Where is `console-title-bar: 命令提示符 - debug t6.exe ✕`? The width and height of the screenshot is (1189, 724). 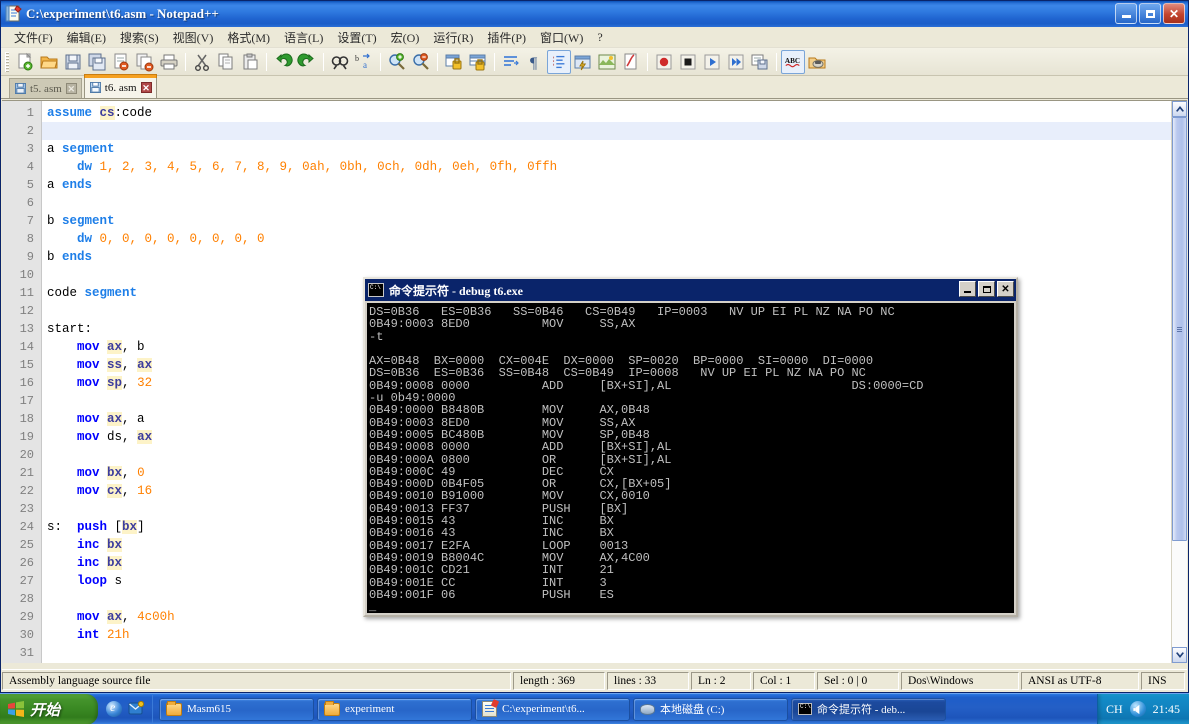 console-title-bar: 命令提示符 - debug t6.exe ✕ is located at coordinates (690, 290).